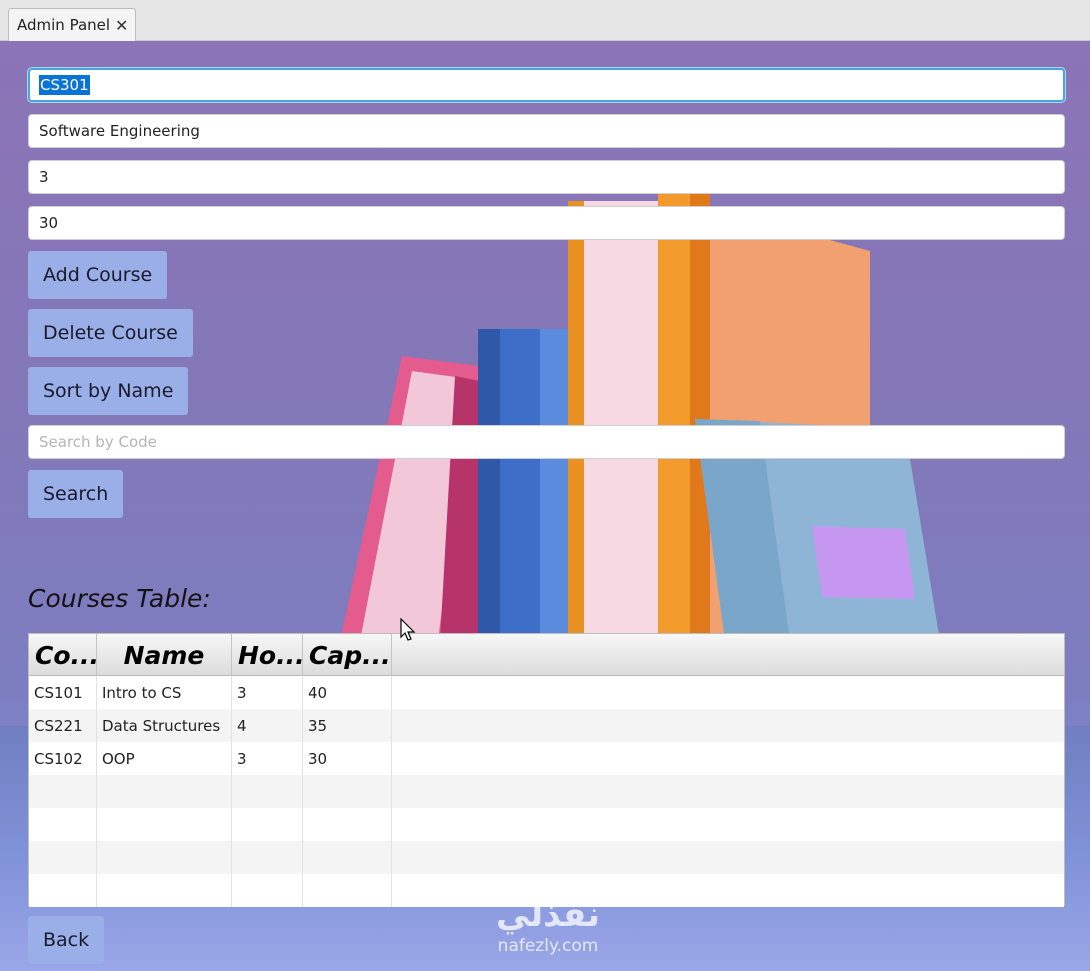 This screenshot has height=971, width=1090. Describe the element at coordinates (108, 391) in the screenshot. I see `sort-by-name-button: Sort by Name` at that location.